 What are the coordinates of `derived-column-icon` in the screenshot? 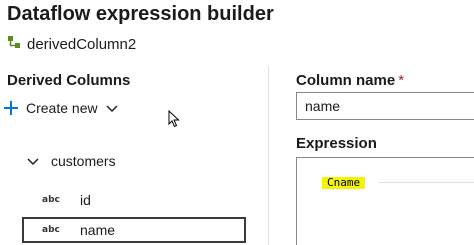 It's located at (14, 44).